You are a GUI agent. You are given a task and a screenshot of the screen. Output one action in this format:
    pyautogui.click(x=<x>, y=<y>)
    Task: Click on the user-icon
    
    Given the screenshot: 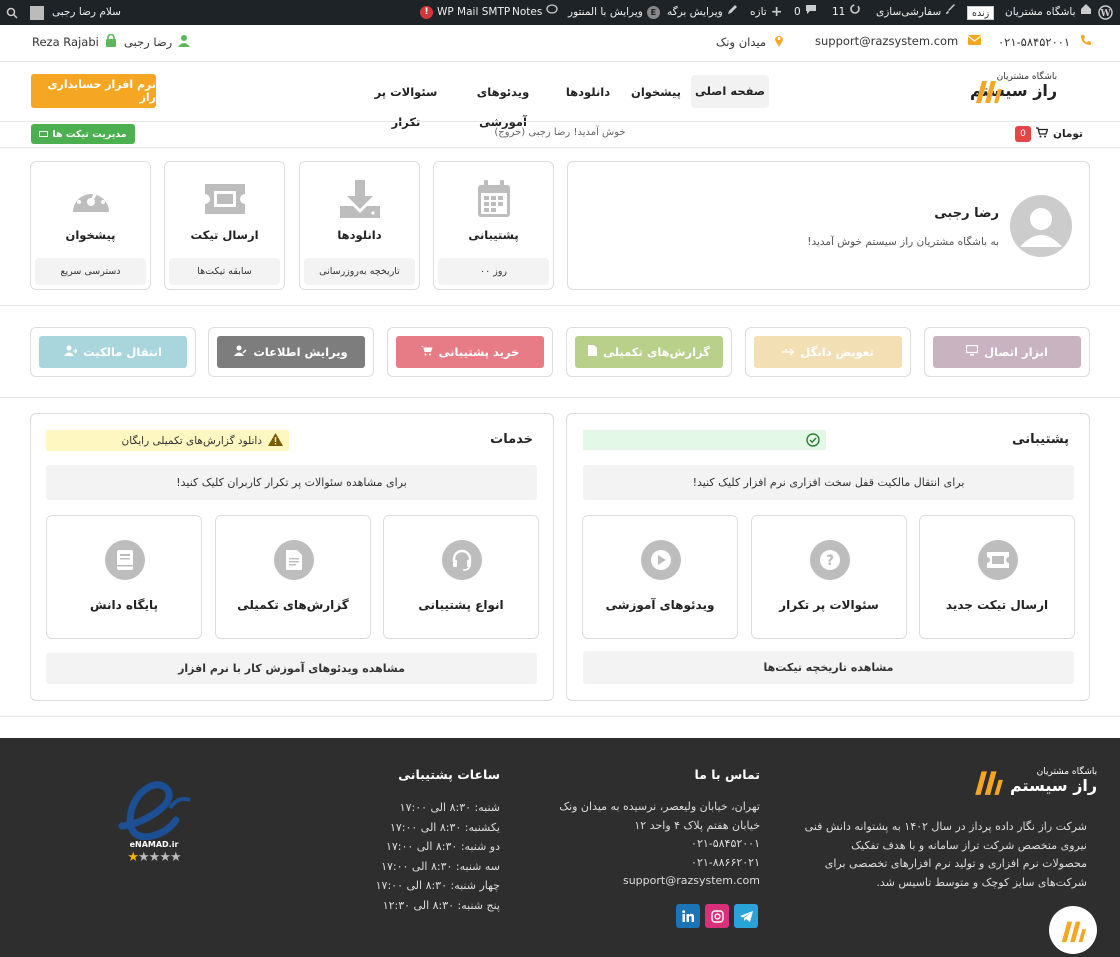 What is the action you would take?
    pyautogui.click(x=184, y=42)
    